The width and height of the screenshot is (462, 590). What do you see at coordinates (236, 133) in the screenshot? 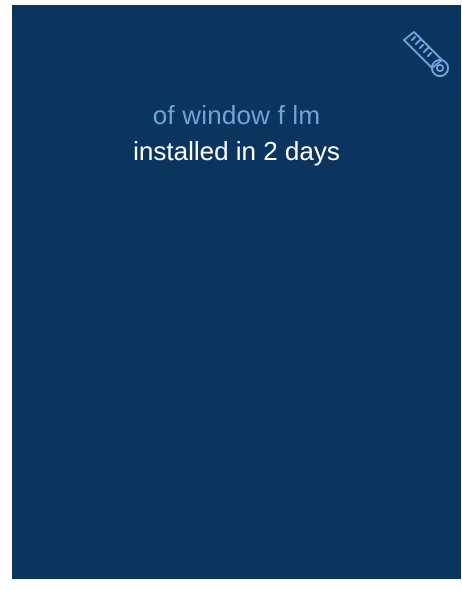
I see `headline: of window f lm installed in 2 days` at bounding box center [236, 133].